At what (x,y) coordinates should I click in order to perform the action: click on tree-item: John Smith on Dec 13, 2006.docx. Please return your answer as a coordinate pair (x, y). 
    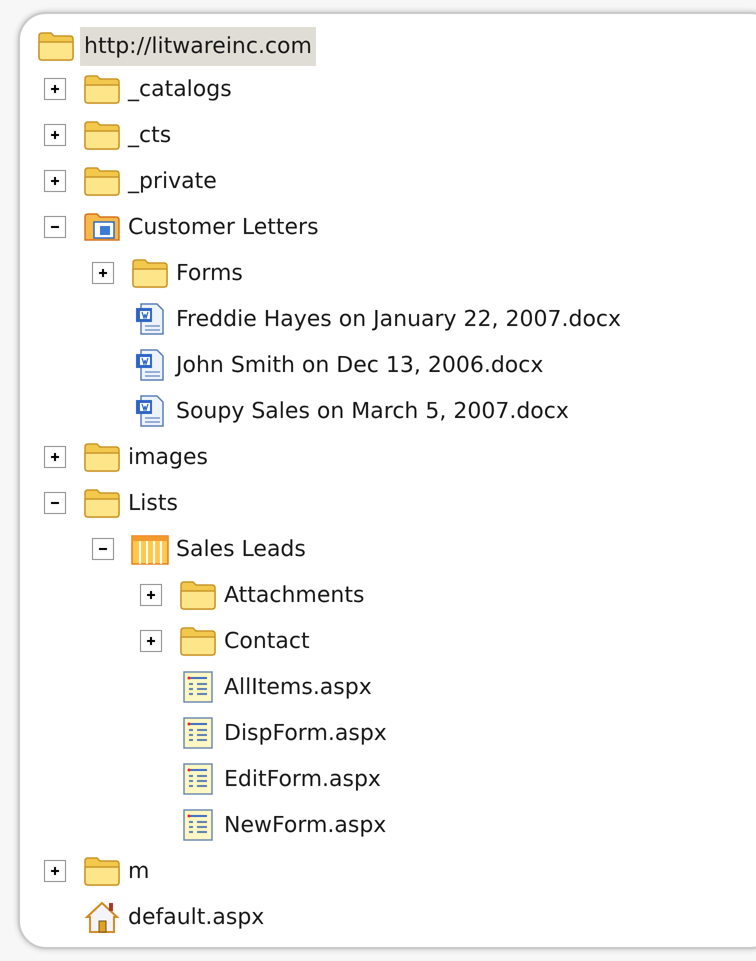
    Looking at the image, I should click on (360, 365).